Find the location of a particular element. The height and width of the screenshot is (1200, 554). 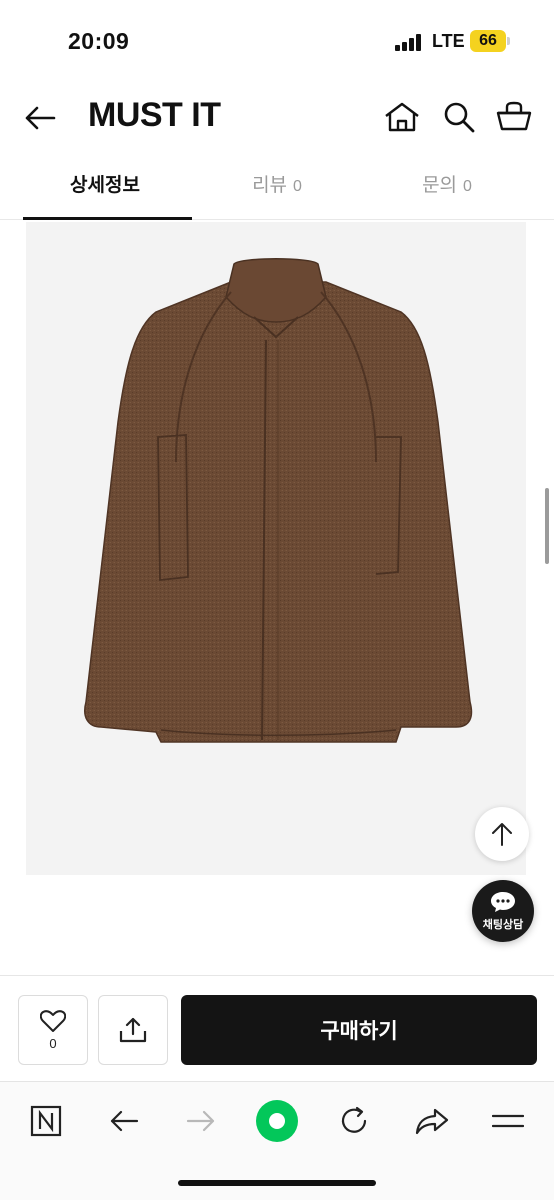

tab-review-label: 리뷰 is located at coordinates (270, 185).